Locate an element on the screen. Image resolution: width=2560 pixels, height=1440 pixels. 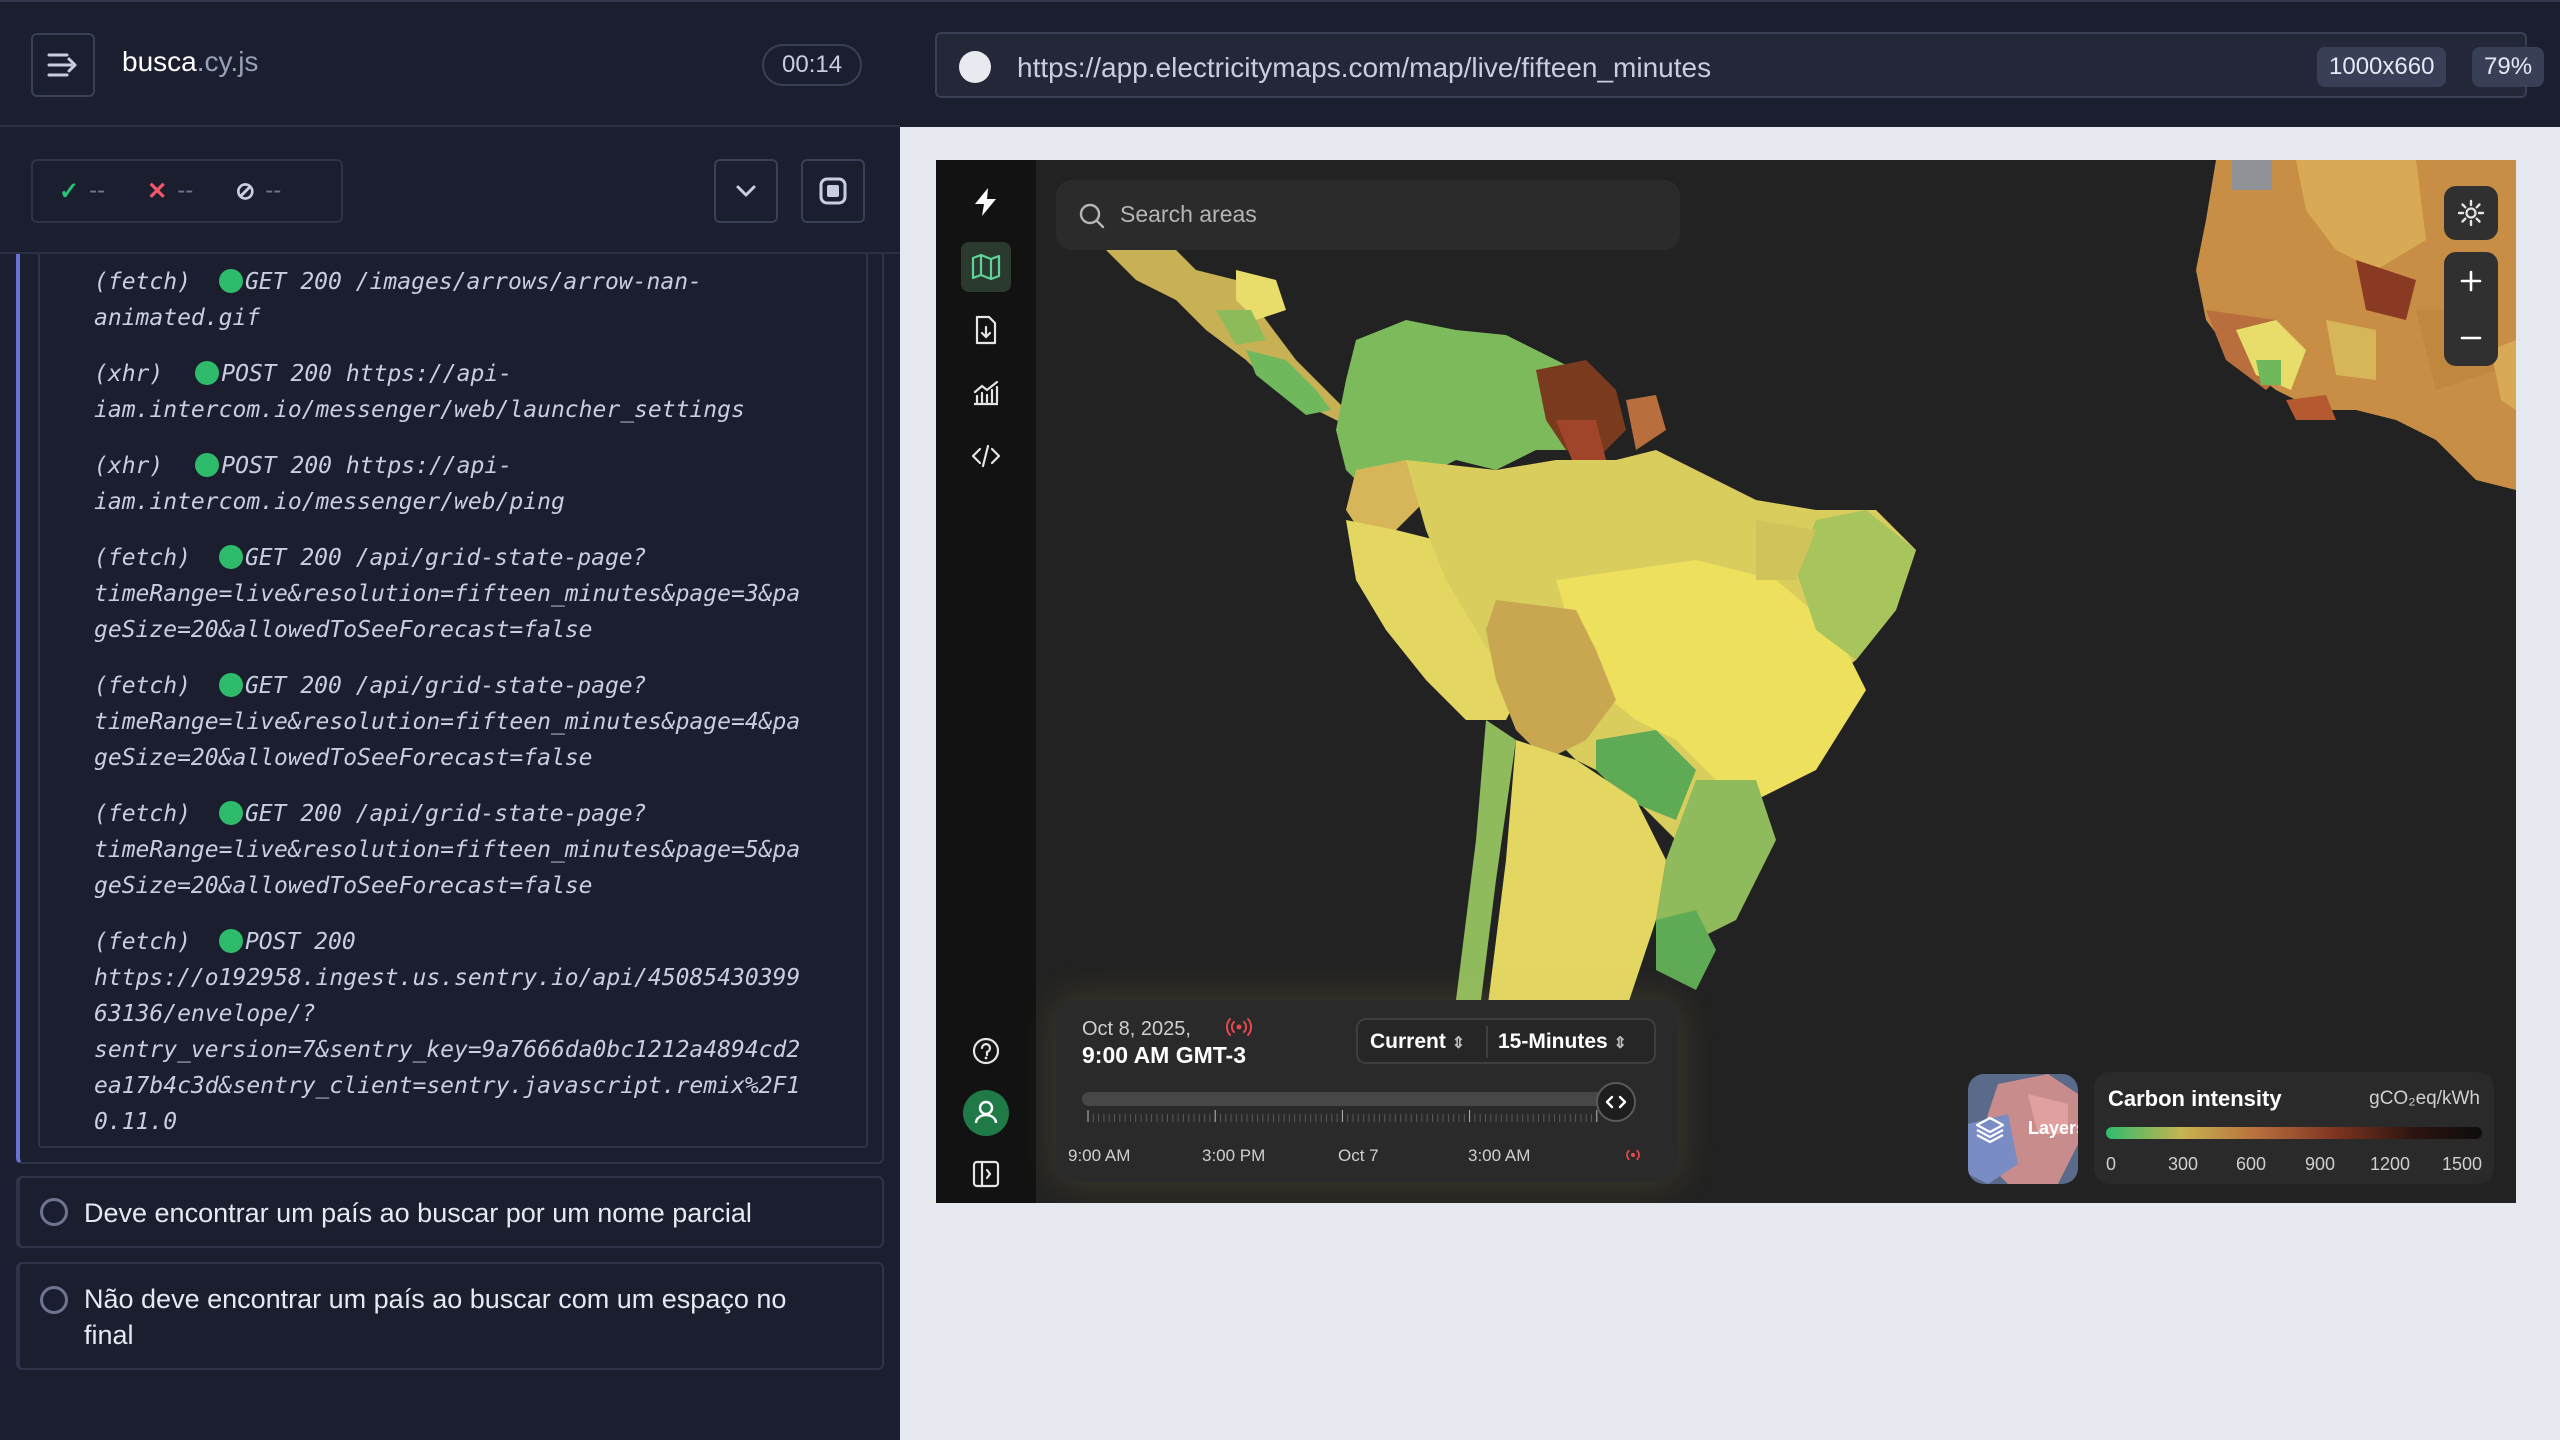
specs-menu-button is located at coordinates (63, 65).